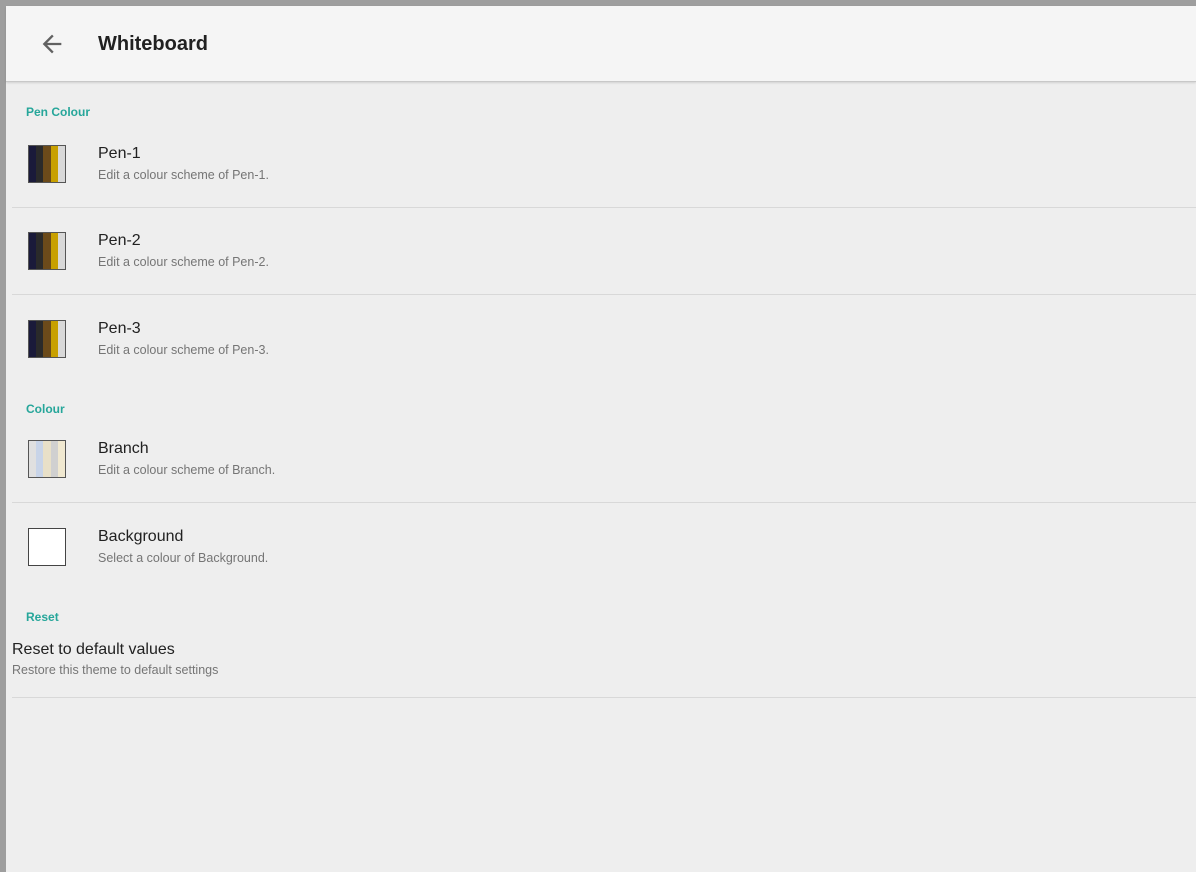 This screenshot has width=1196, height=872. Describe the element at coordinates (42, 617) in the screenshot. I see `section-header-reset: Reset` at that location.